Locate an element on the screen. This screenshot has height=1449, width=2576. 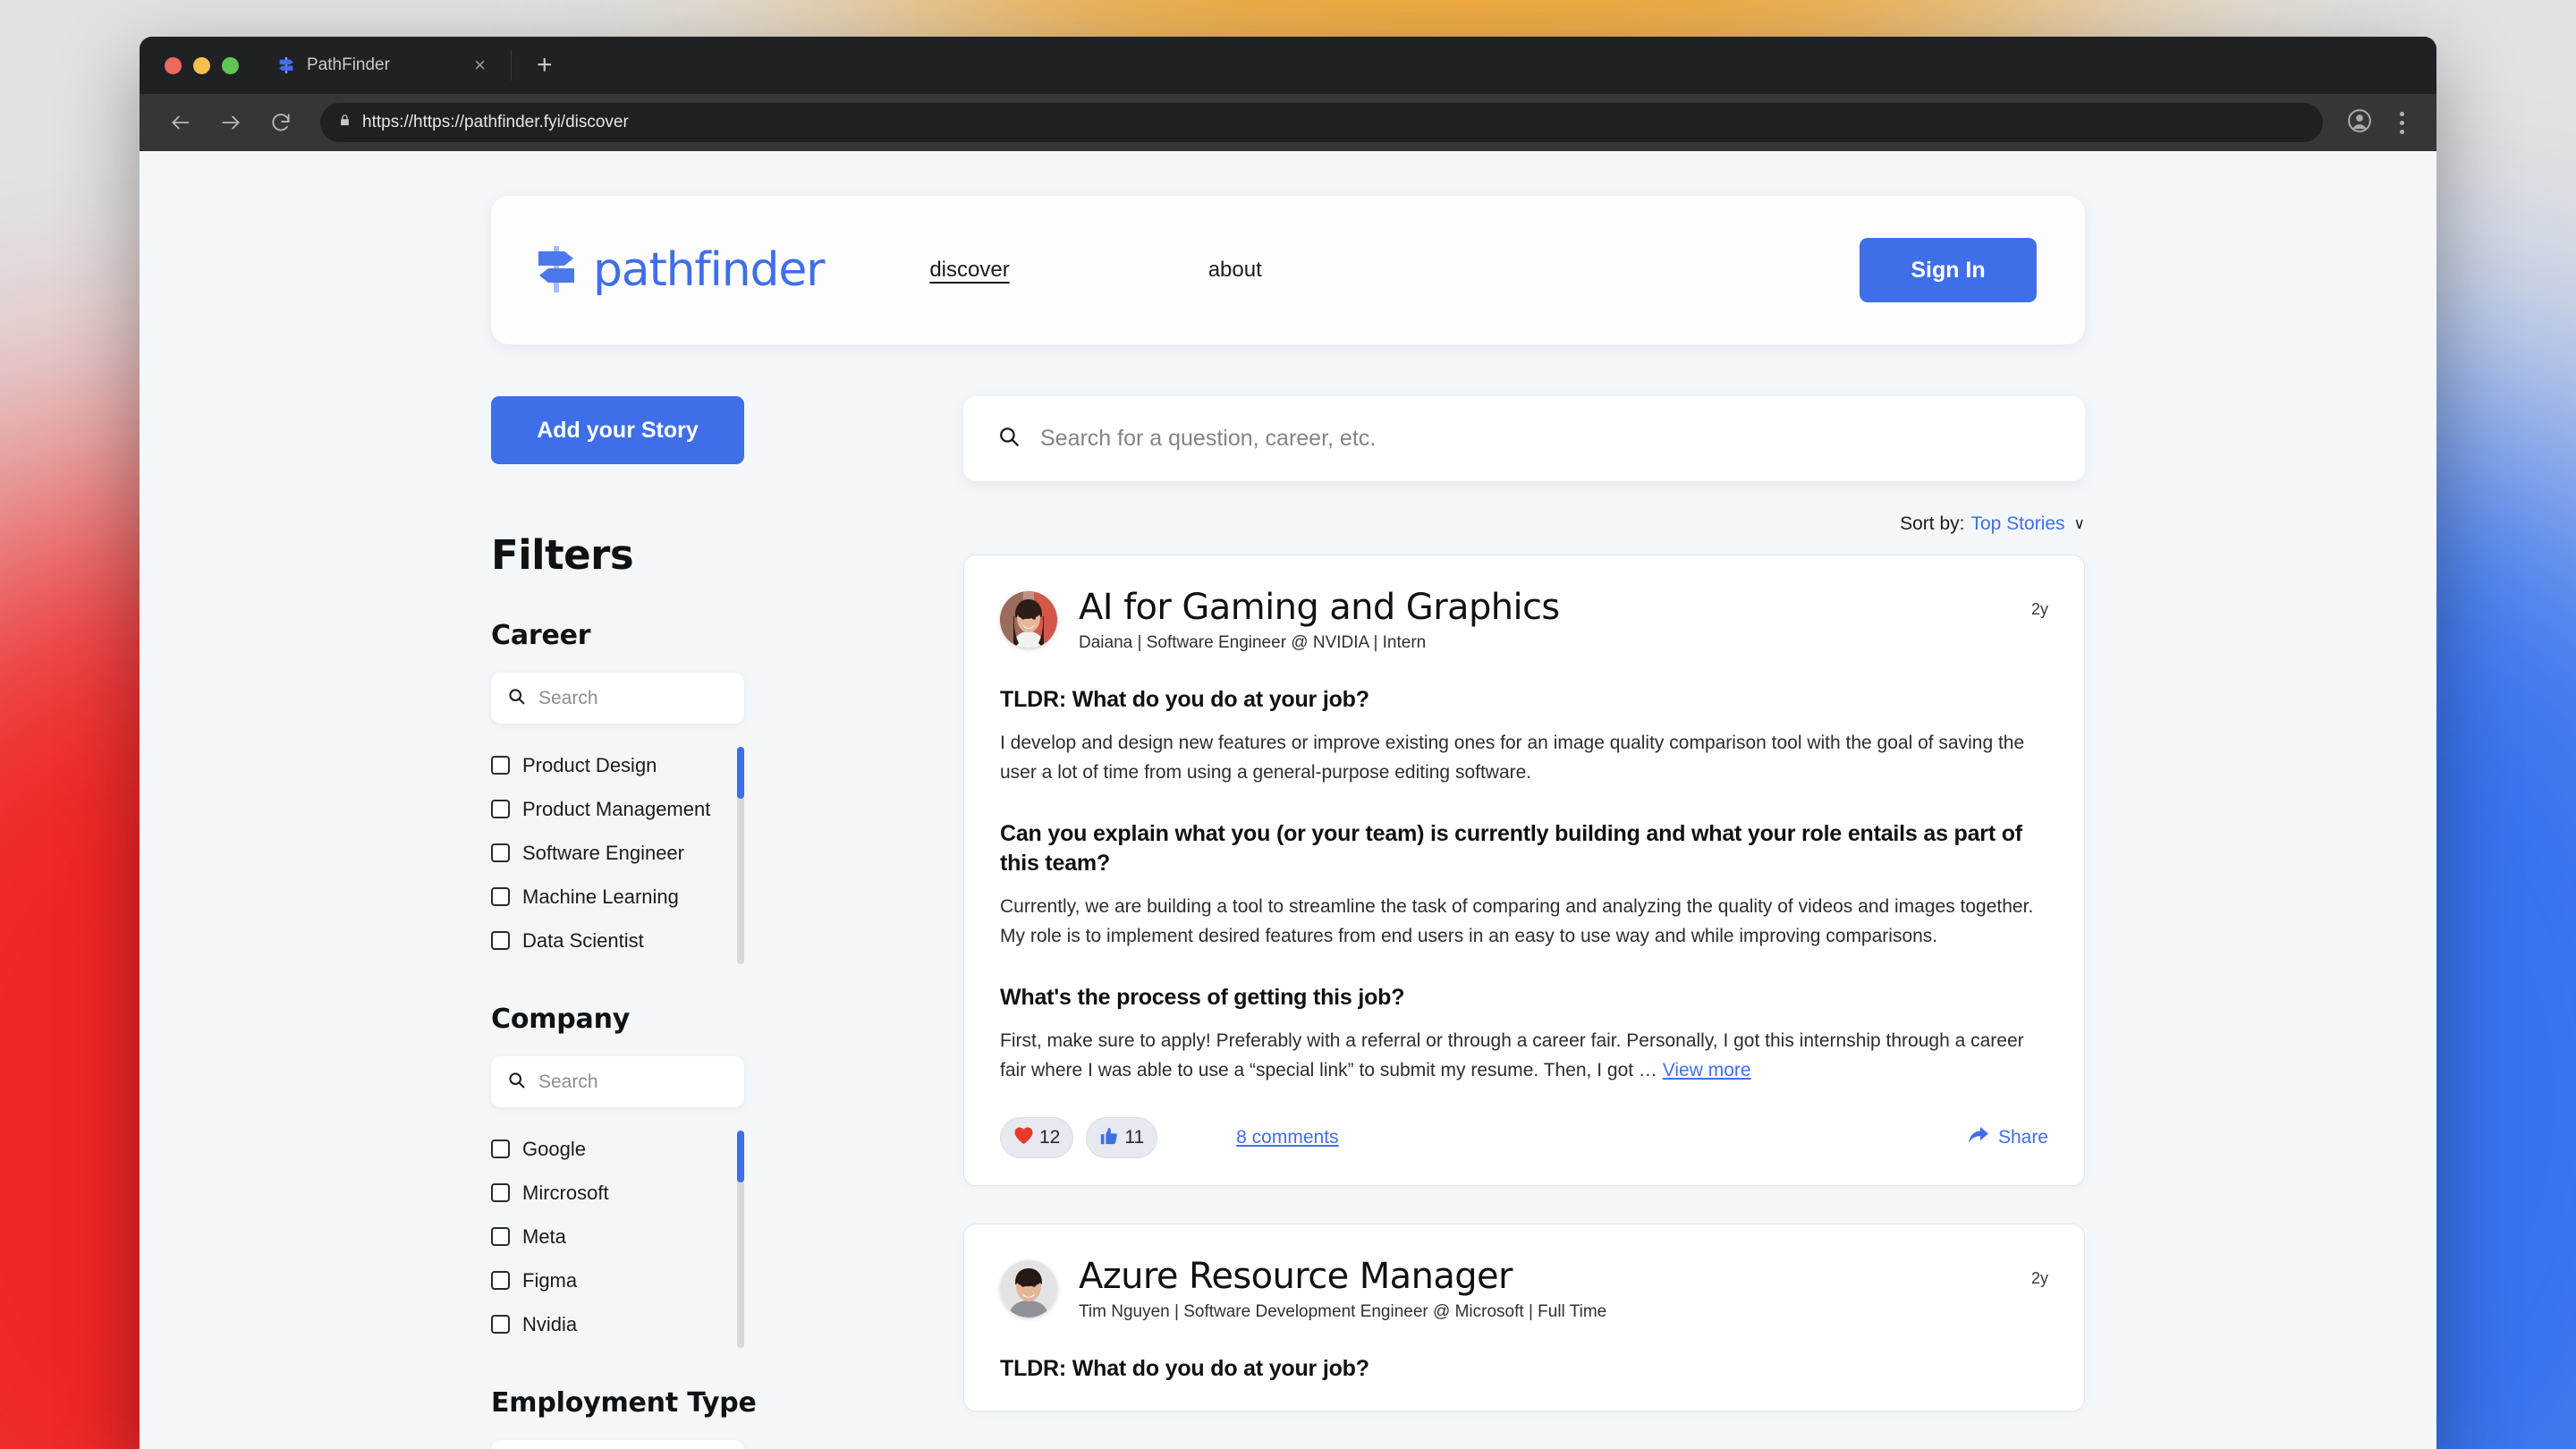
close-icon: × is located at coordinates (480, 65).